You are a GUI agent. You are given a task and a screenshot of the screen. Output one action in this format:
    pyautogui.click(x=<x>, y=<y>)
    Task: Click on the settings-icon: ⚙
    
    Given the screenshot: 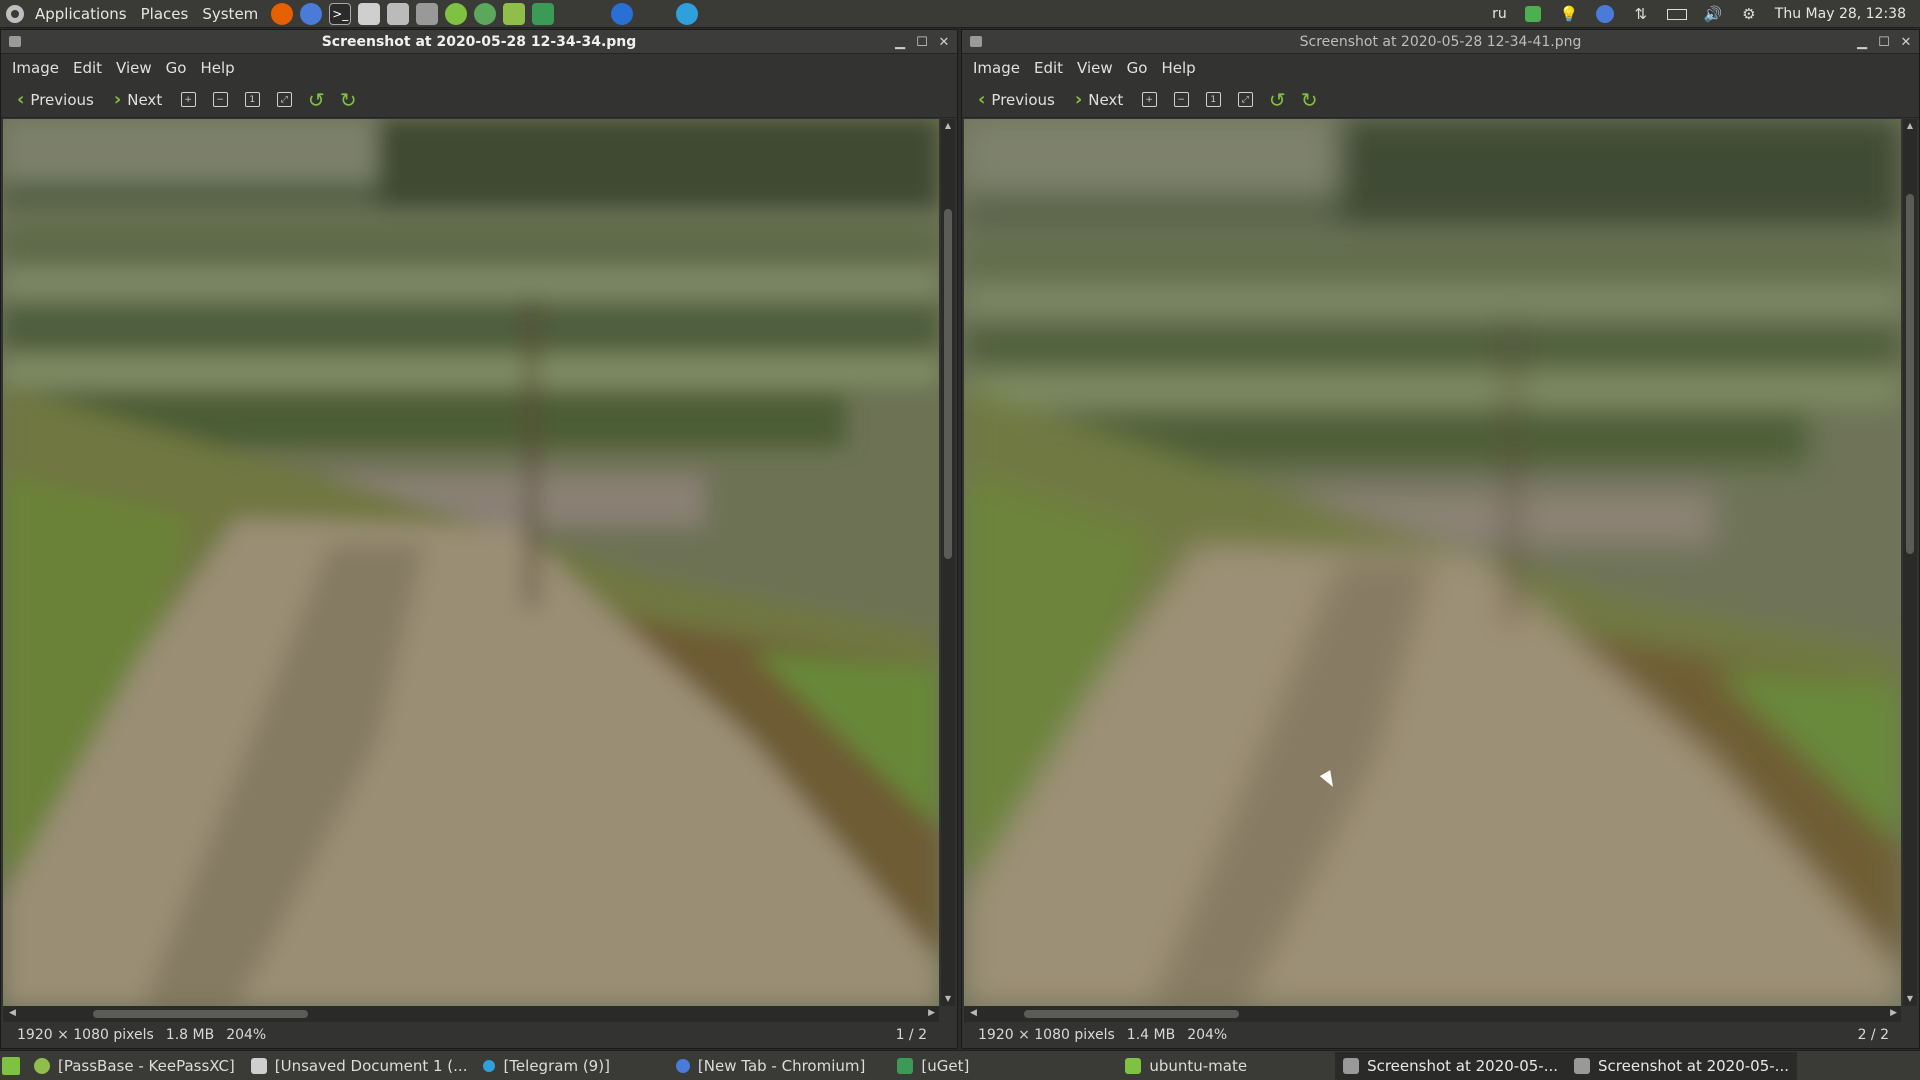 What is the action you would take?
    pyautogui.click(x=1749, y=14)
    